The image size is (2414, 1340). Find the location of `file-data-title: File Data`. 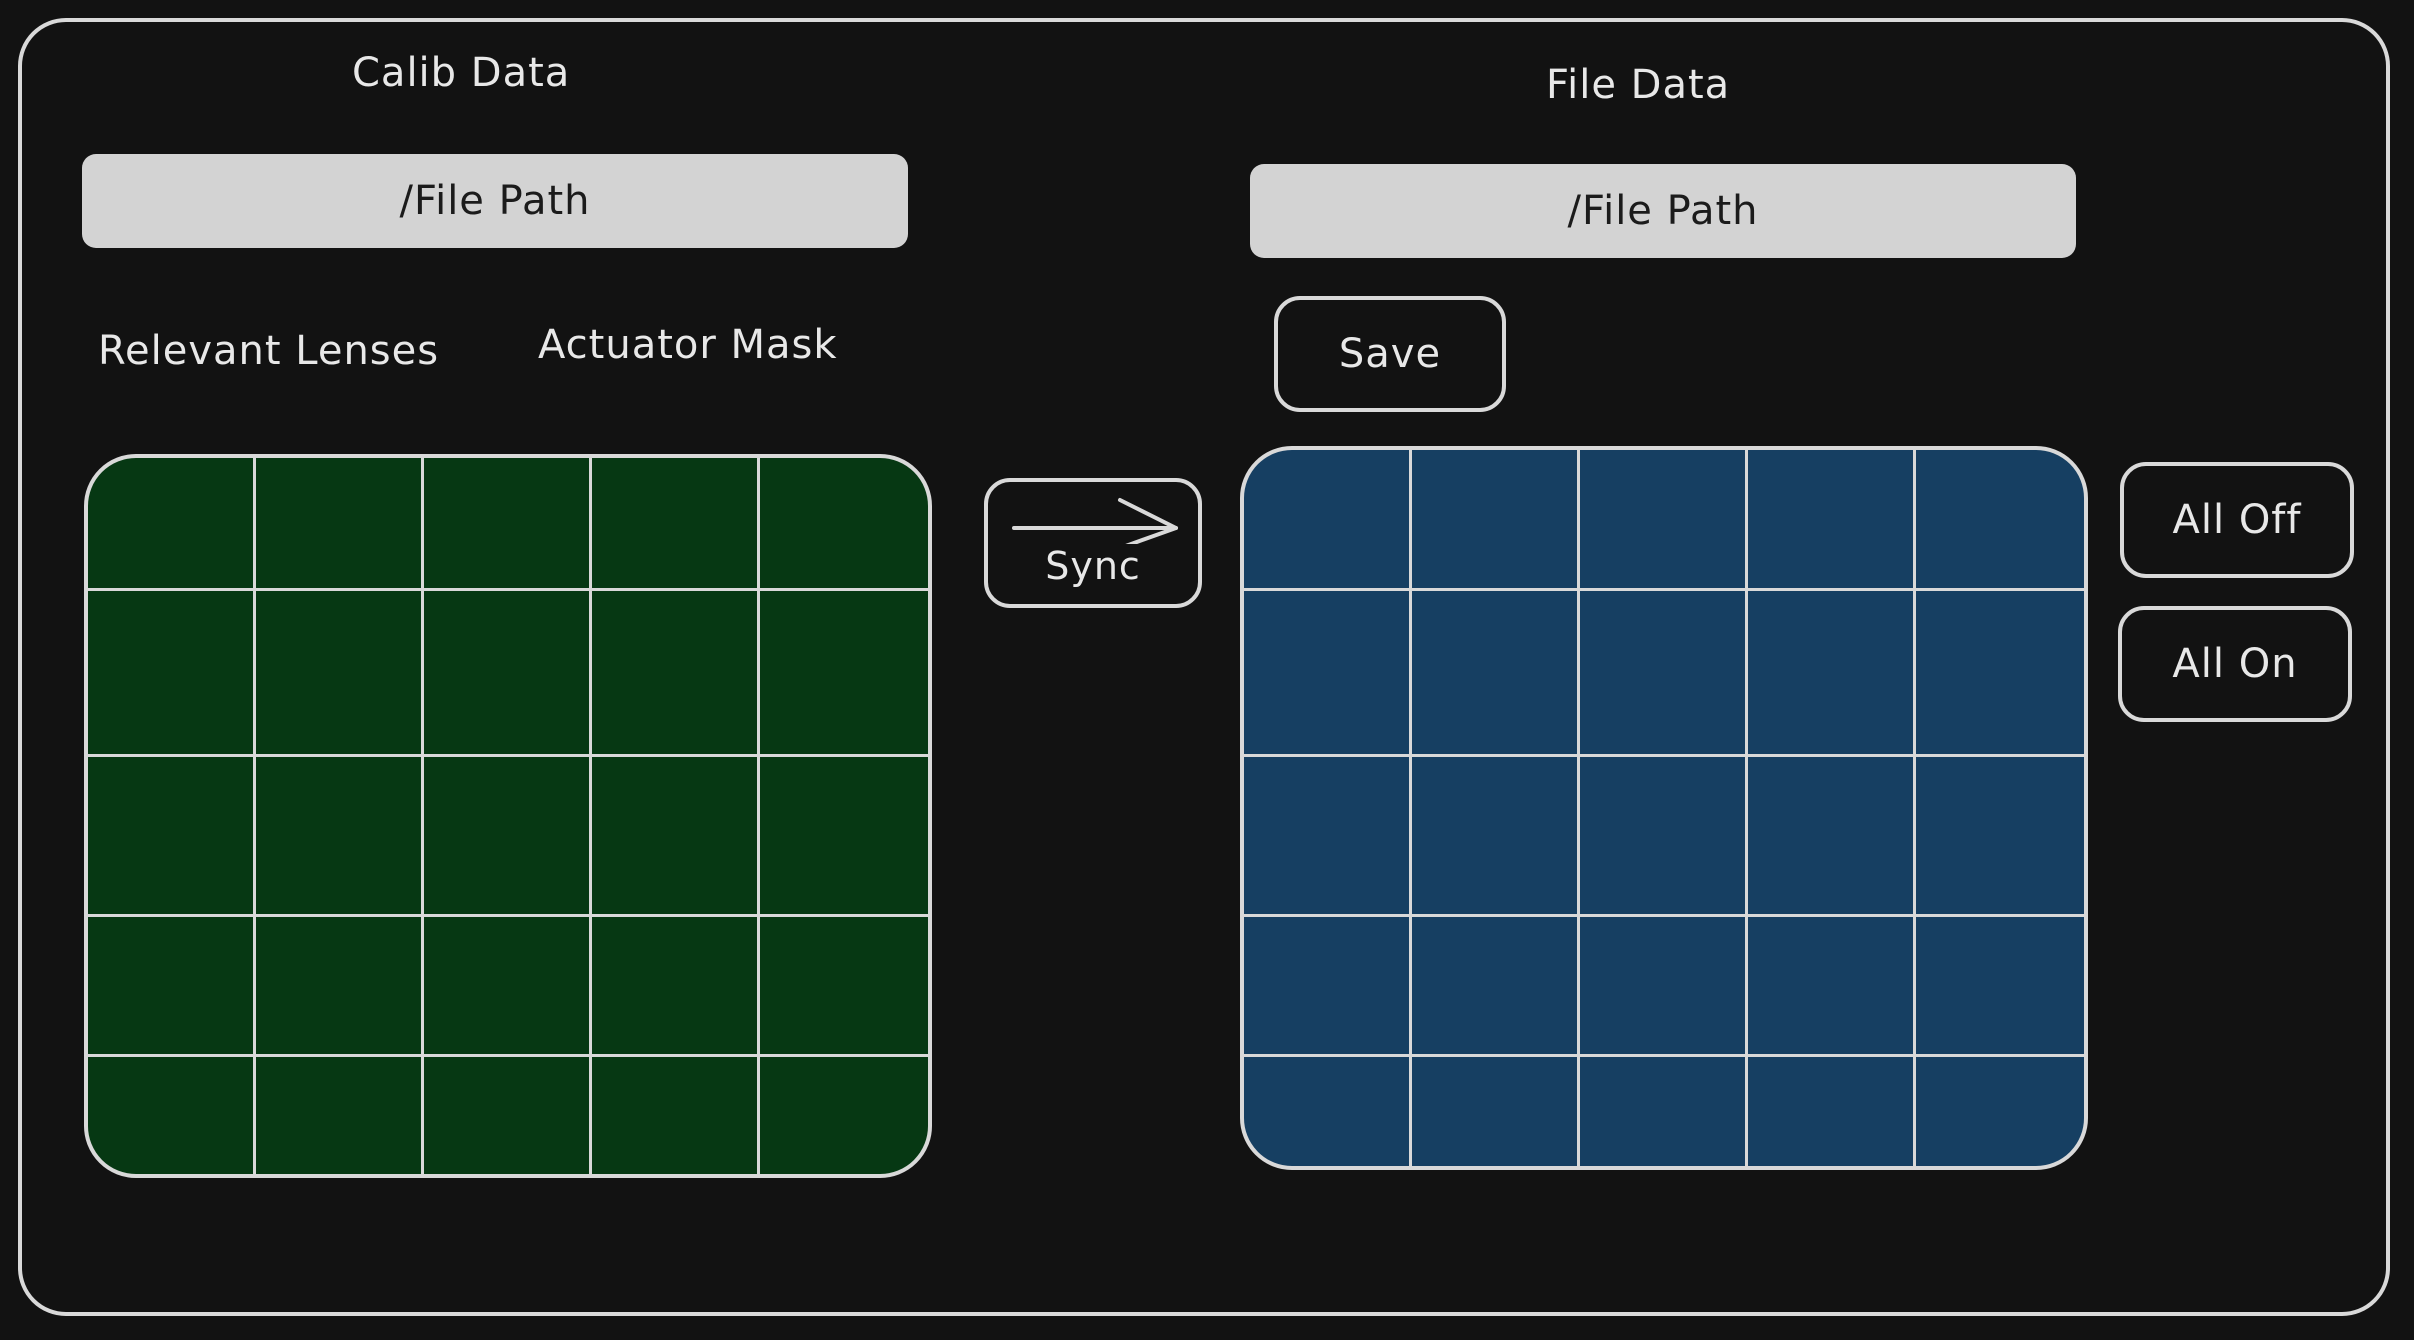

file-data-title: File Data is located at coordinates (1638, 85).